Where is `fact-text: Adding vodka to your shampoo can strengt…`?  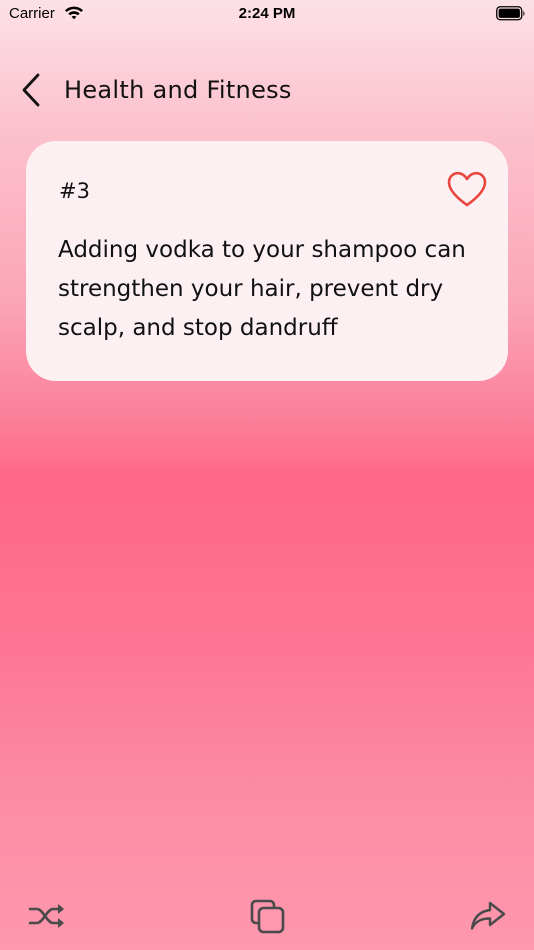 fact-text: Adding vodka to your shampoo can strengt… is located at coordinates (262, 289).